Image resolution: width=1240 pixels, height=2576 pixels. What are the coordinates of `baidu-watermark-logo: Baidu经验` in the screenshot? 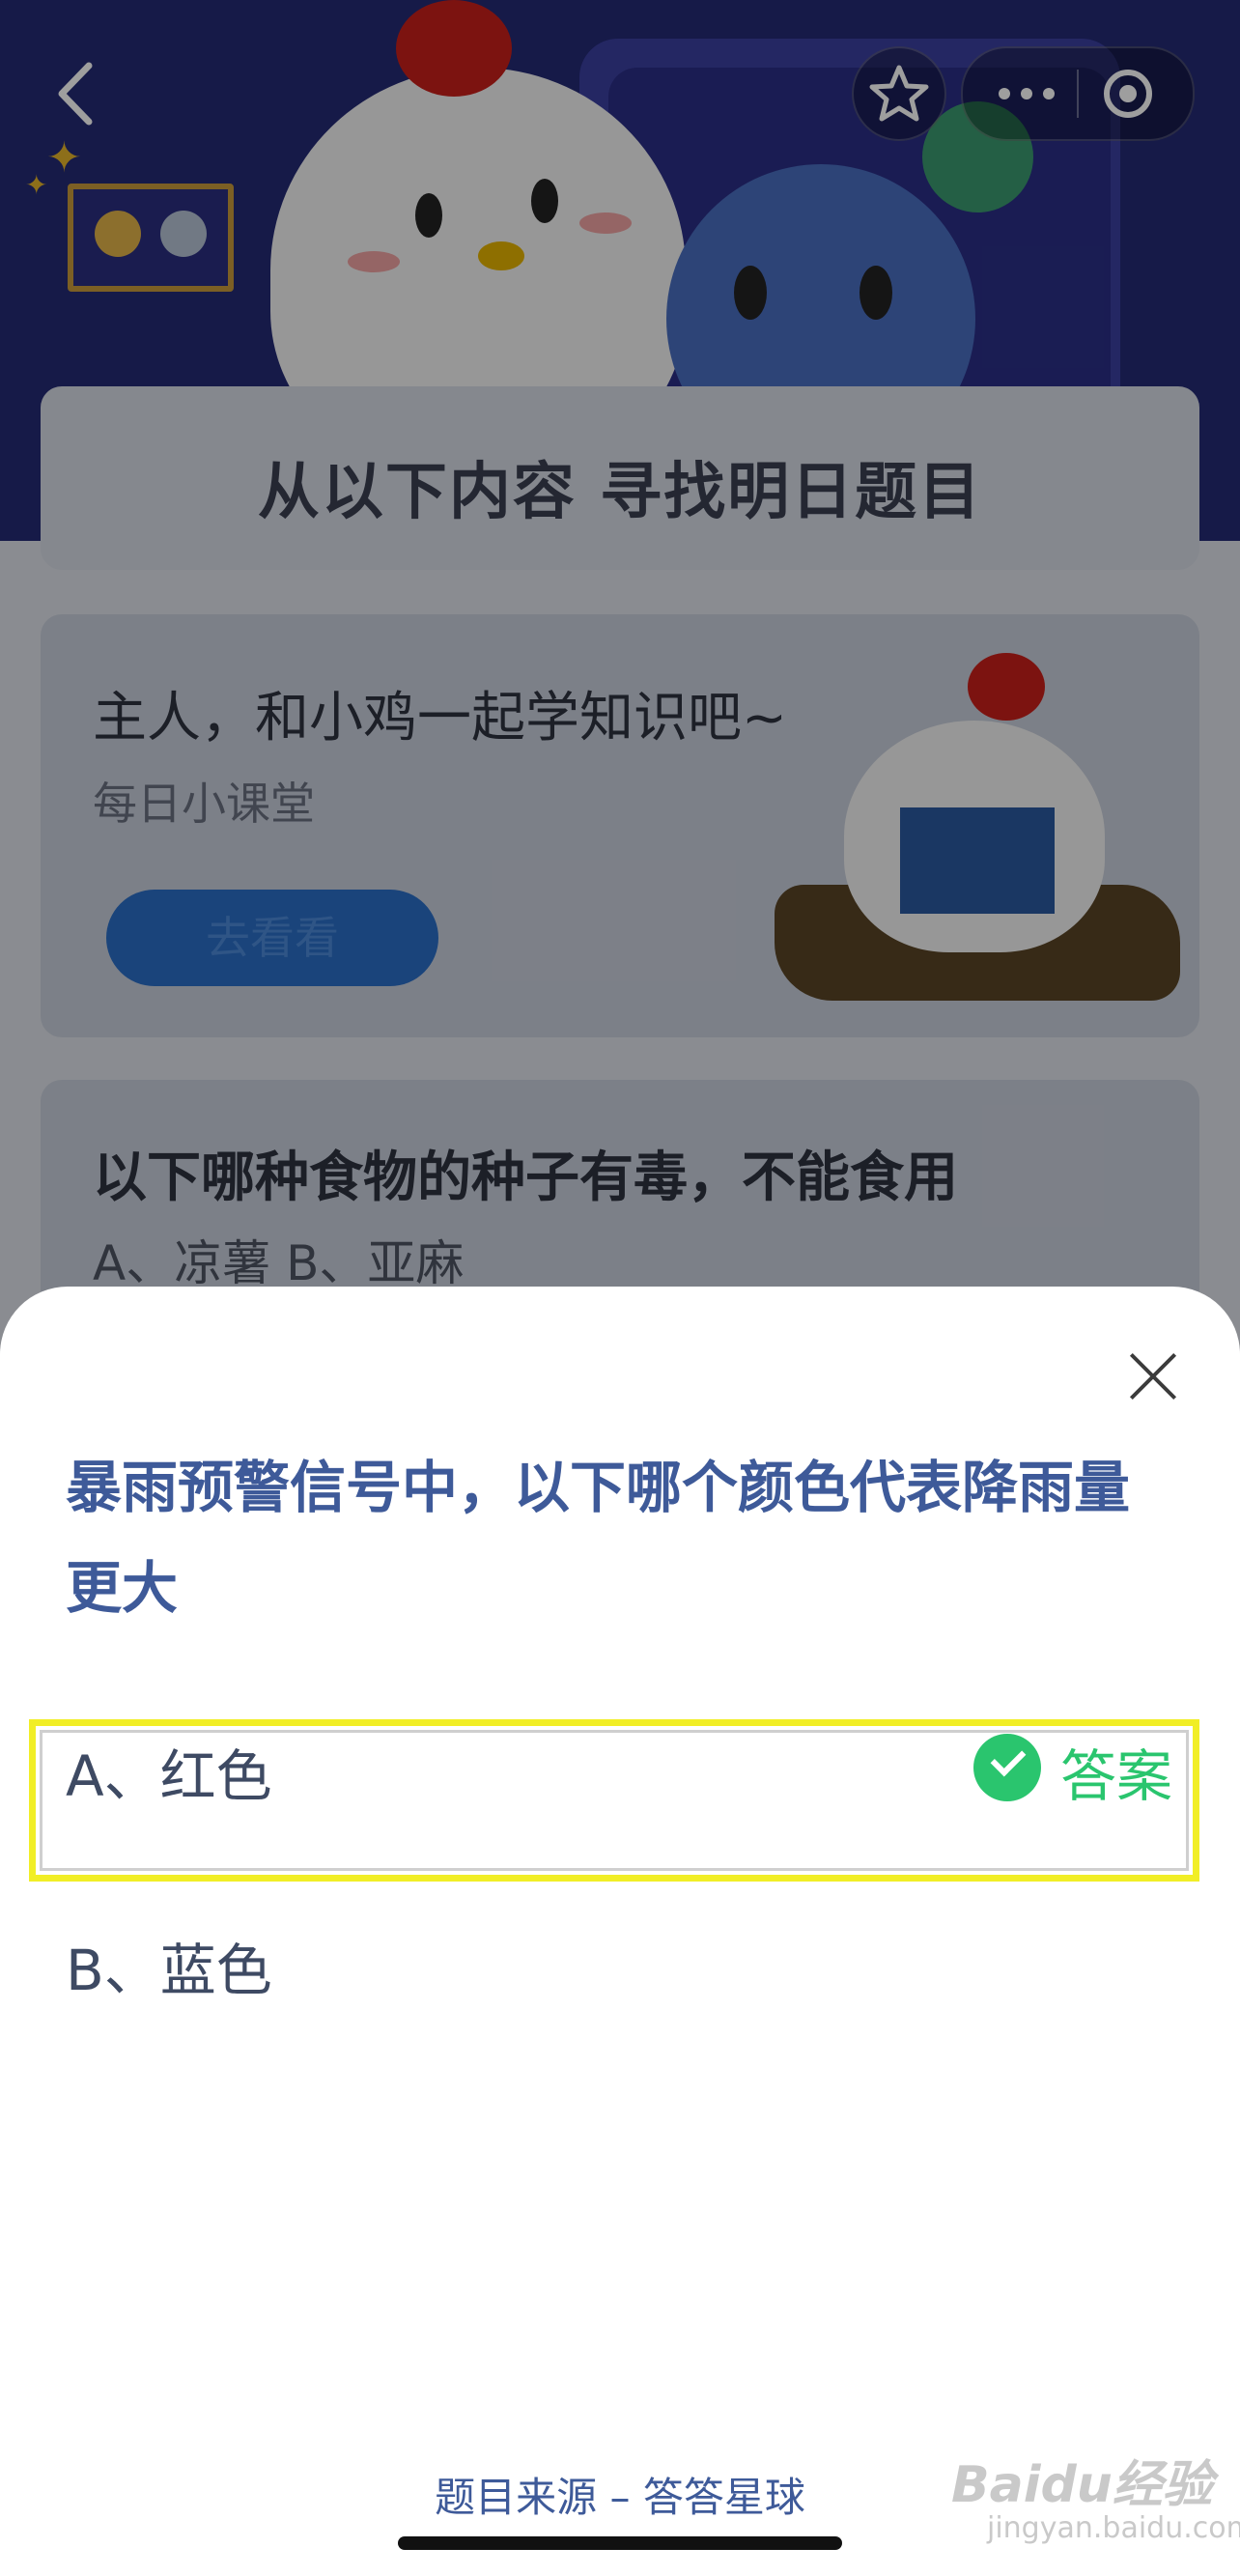 It's located at (1082, 2485).